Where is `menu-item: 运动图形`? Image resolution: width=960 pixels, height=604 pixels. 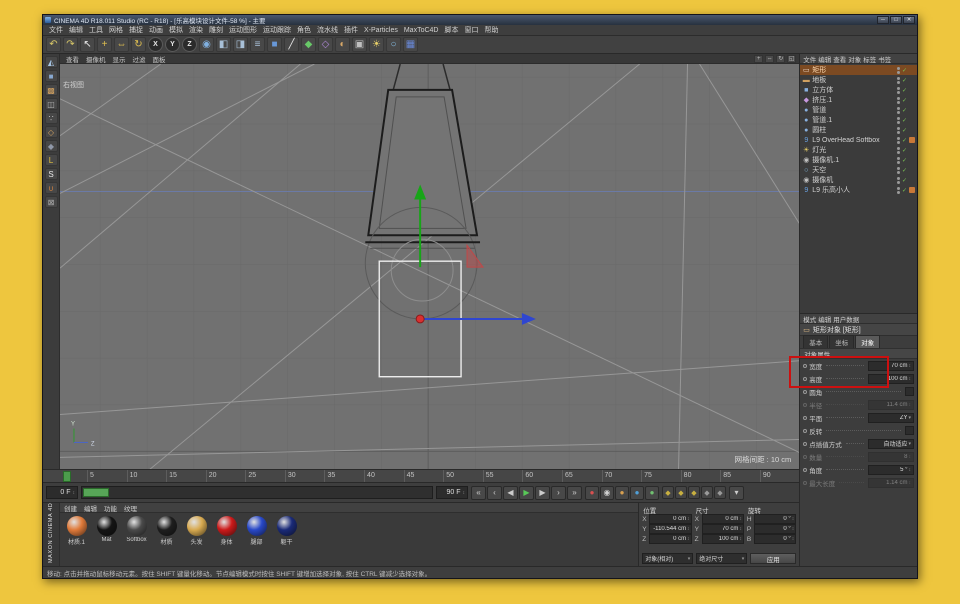
menu-item: 运动图形 is located at coordinates (243, 30).